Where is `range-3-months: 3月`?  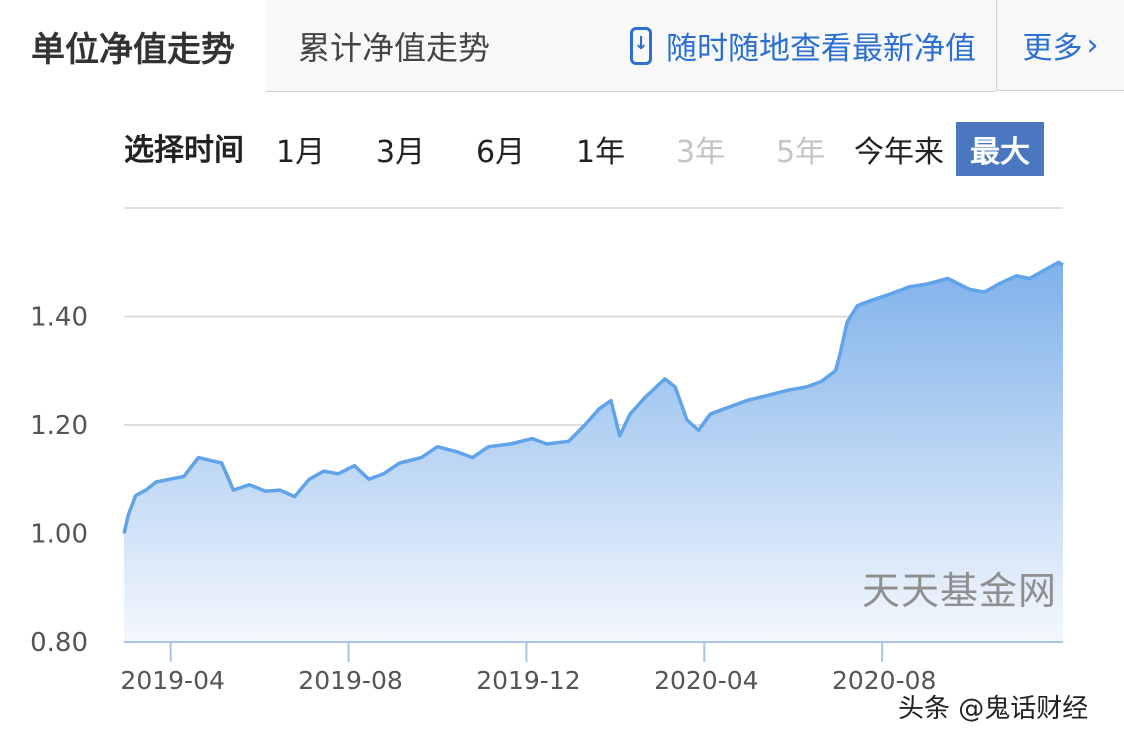 range-3-months: 3月 is located at coordinates (400, 149).